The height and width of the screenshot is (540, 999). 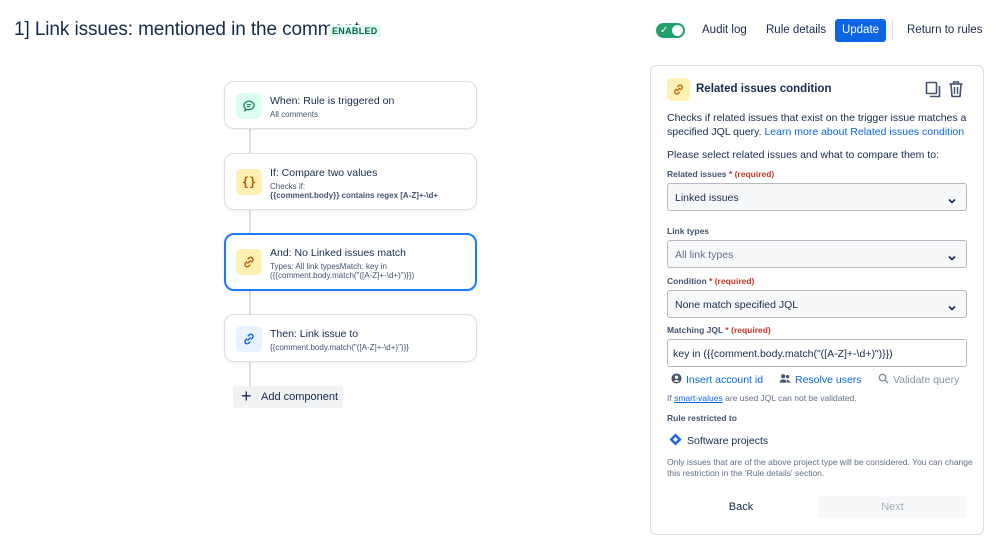 What do you see at coordinates (246, 396) in the screenshot?
I see `plus-icon: +` at bounding box center [246, 396].